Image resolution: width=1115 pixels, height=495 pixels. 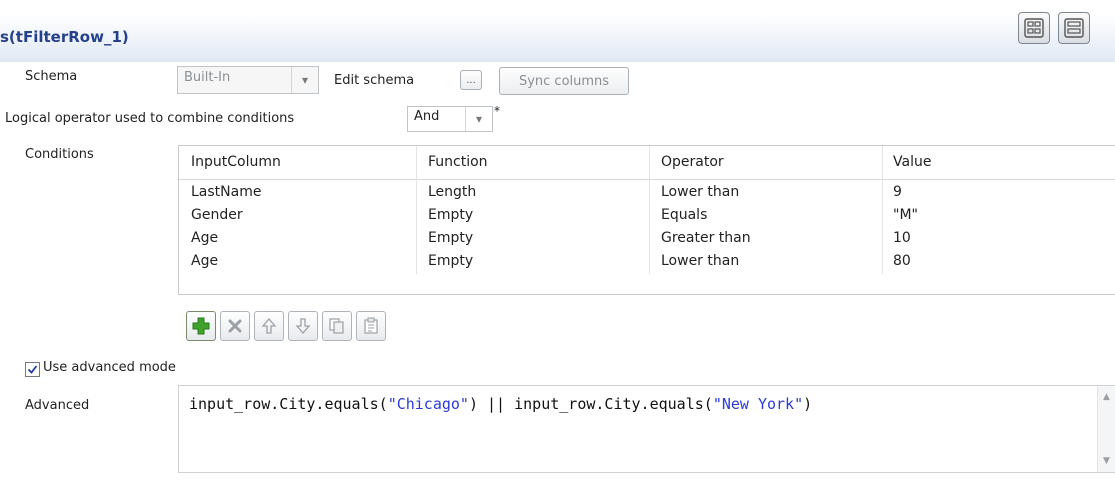 What do you see at coordinates (912, 162) in the screenshot?
I see `column-header-value: Value` at bounding box center [912, 162].